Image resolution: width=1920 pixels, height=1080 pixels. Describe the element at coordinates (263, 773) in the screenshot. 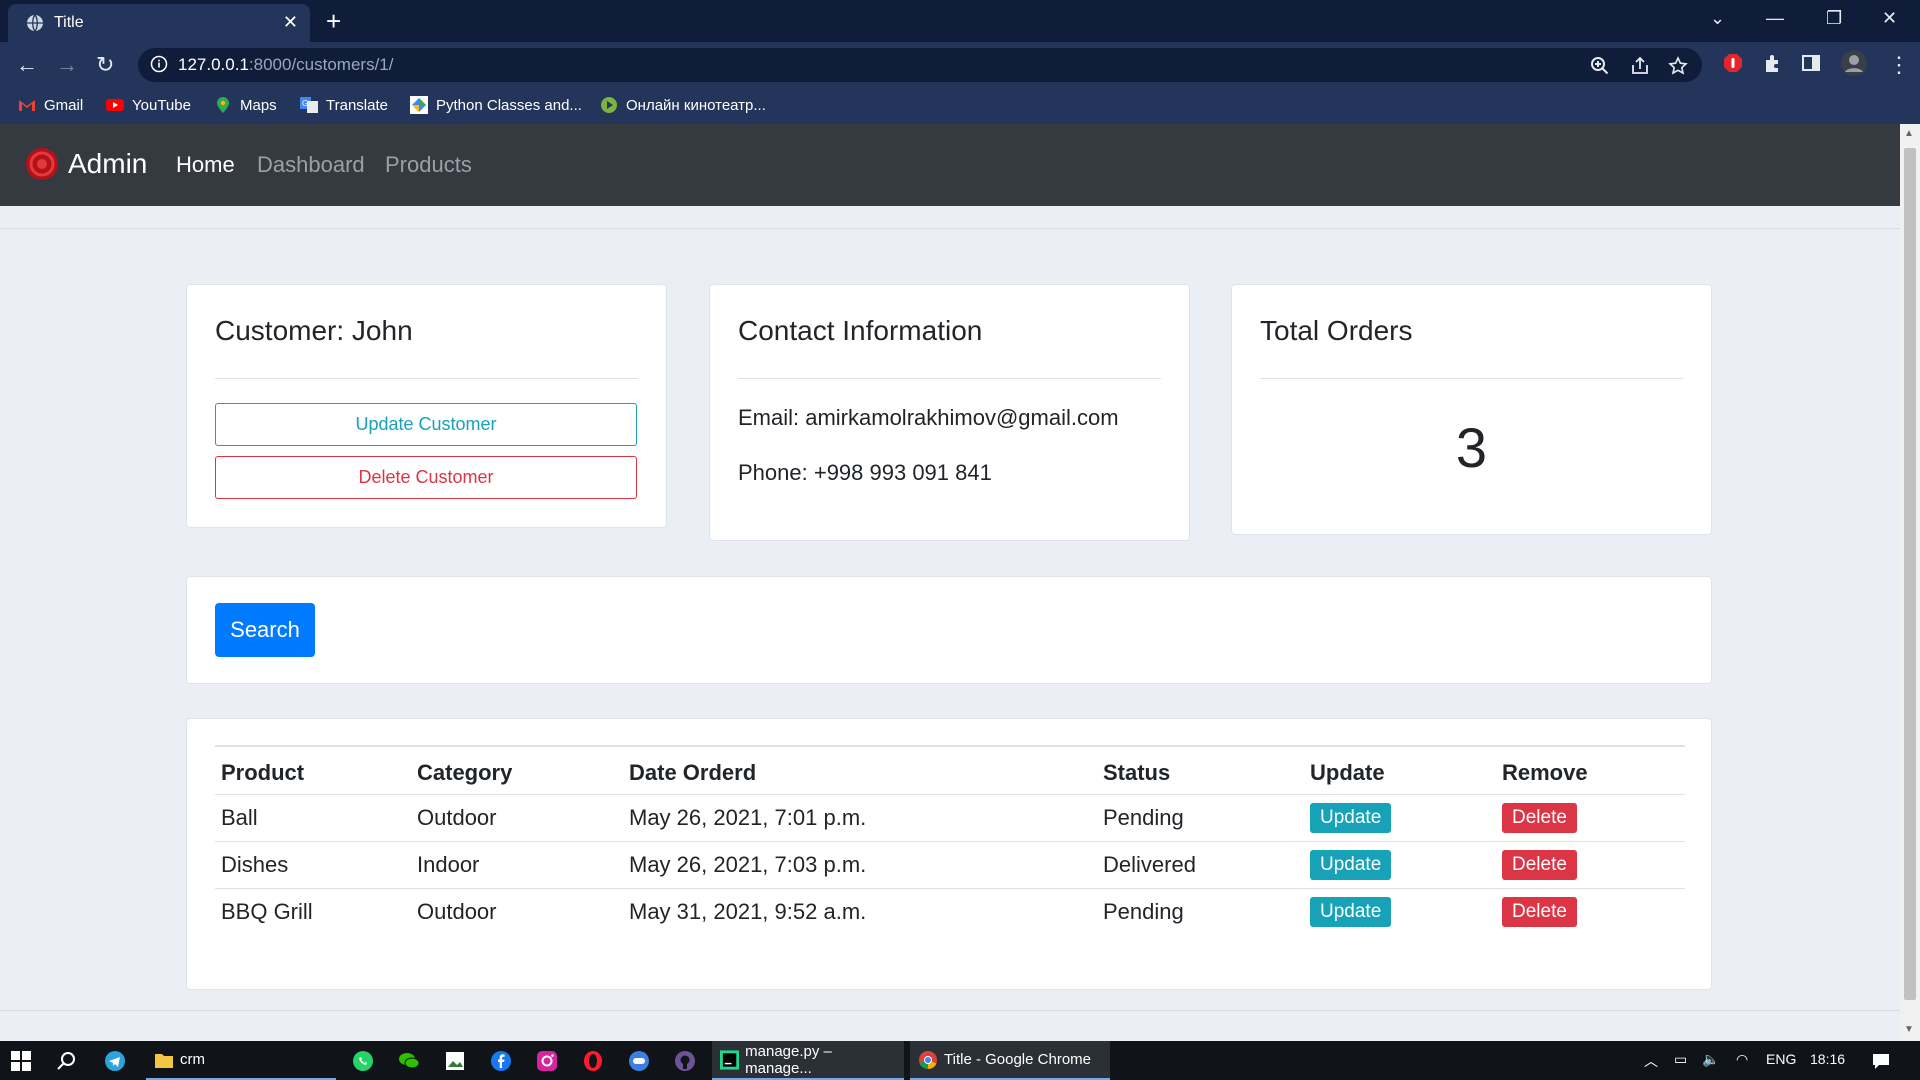

I see `header-product: Product` at that location.